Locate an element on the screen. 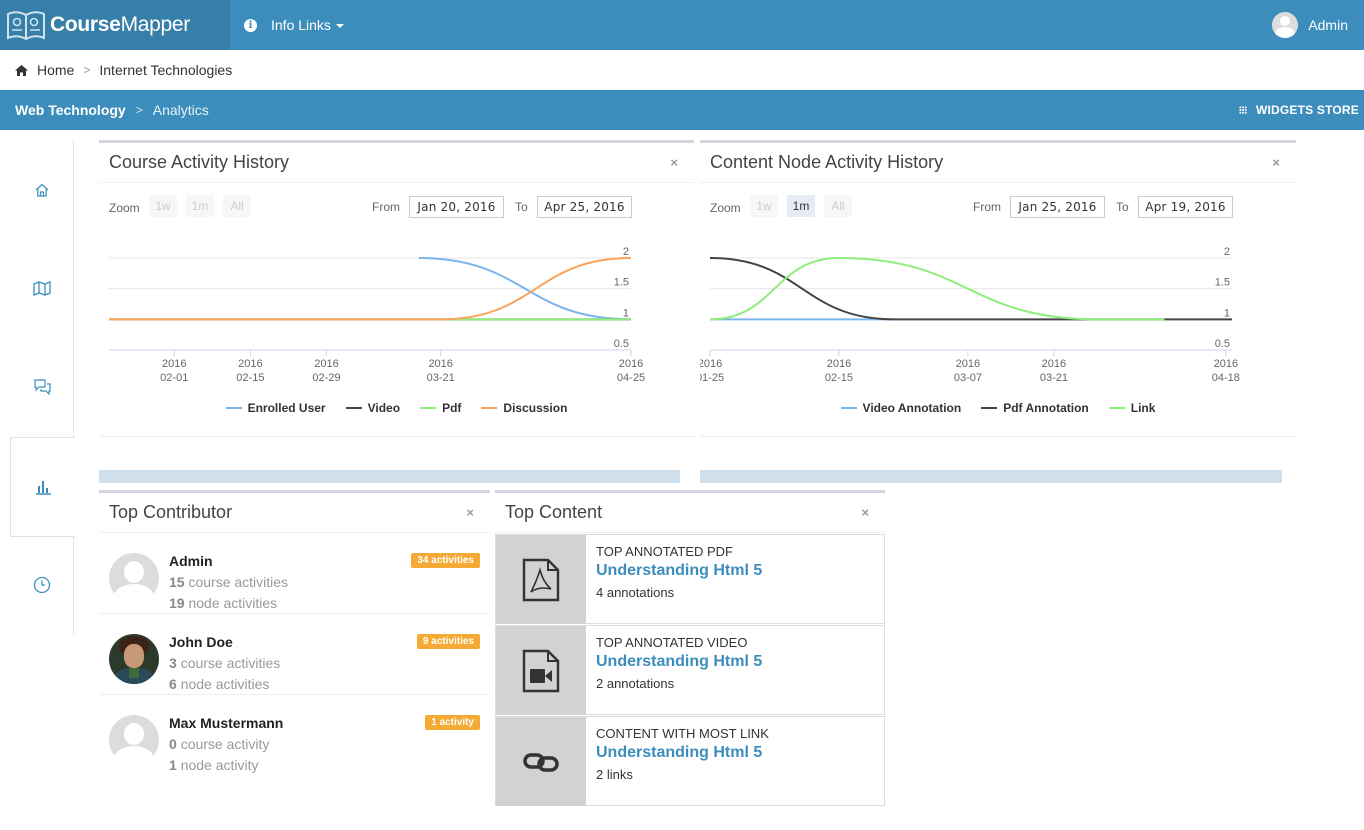 The image size is (1364, 830). x-tick-label: 03-21 is located at coordinates (1054, 378).